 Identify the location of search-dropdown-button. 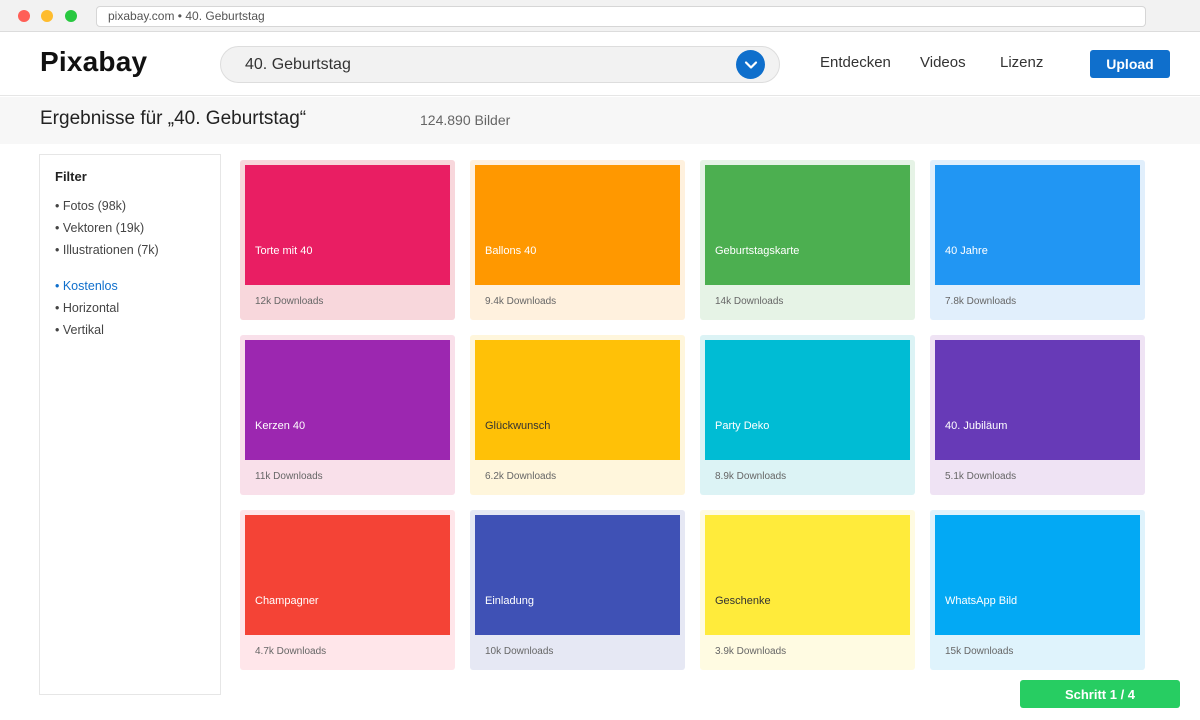
(750, 64).